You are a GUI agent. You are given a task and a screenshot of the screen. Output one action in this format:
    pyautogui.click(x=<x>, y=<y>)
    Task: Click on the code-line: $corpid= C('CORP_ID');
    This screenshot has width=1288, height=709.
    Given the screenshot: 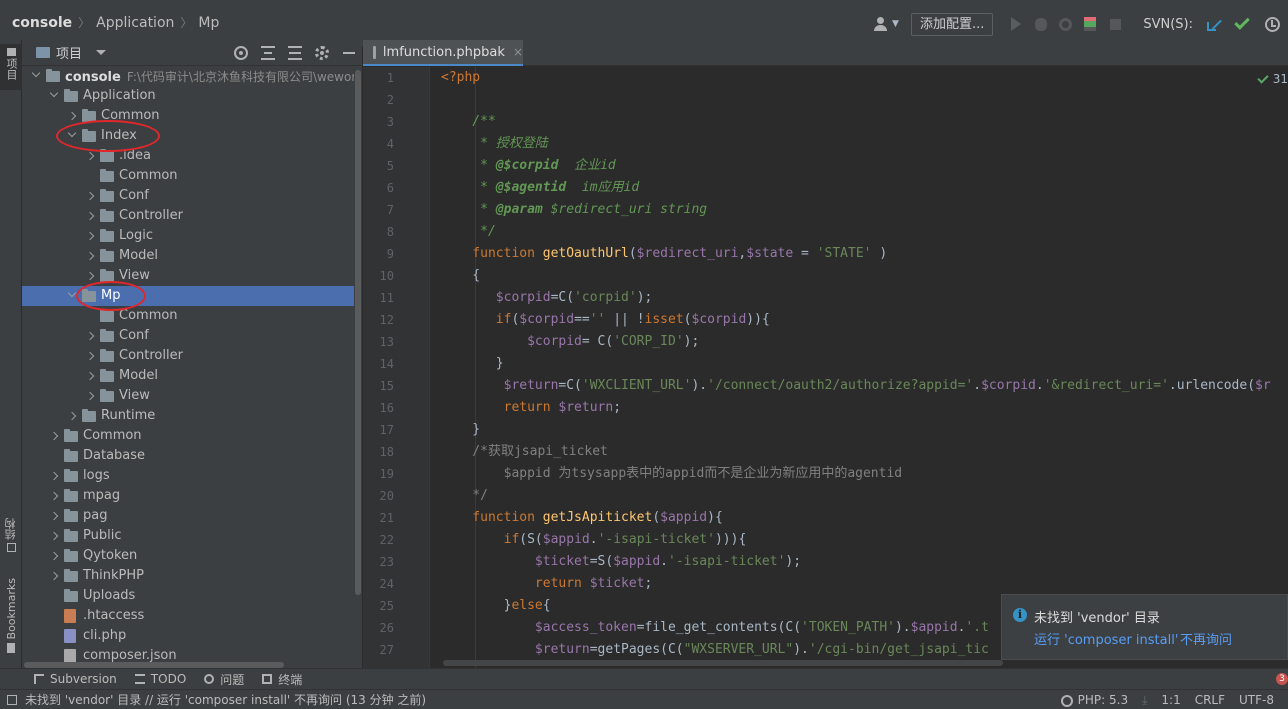 What is the action you would take?
    pyautogui.click(x=864, y=342)
    